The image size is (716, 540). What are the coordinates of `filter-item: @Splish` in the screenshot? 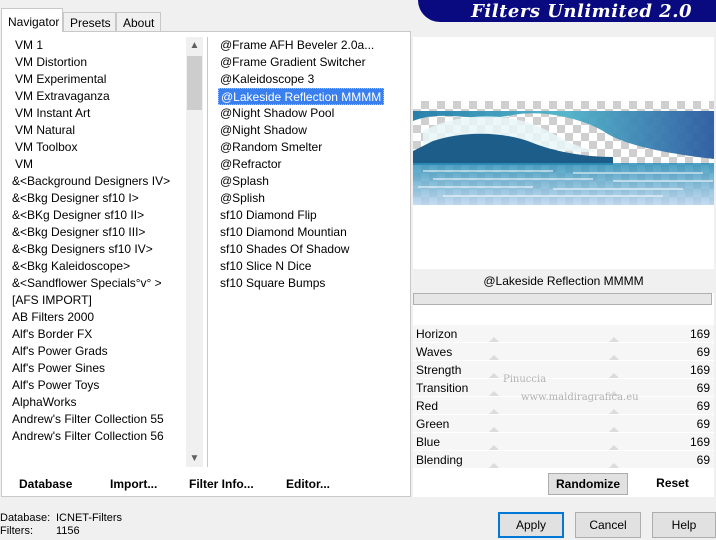 It's located at (242, 198).